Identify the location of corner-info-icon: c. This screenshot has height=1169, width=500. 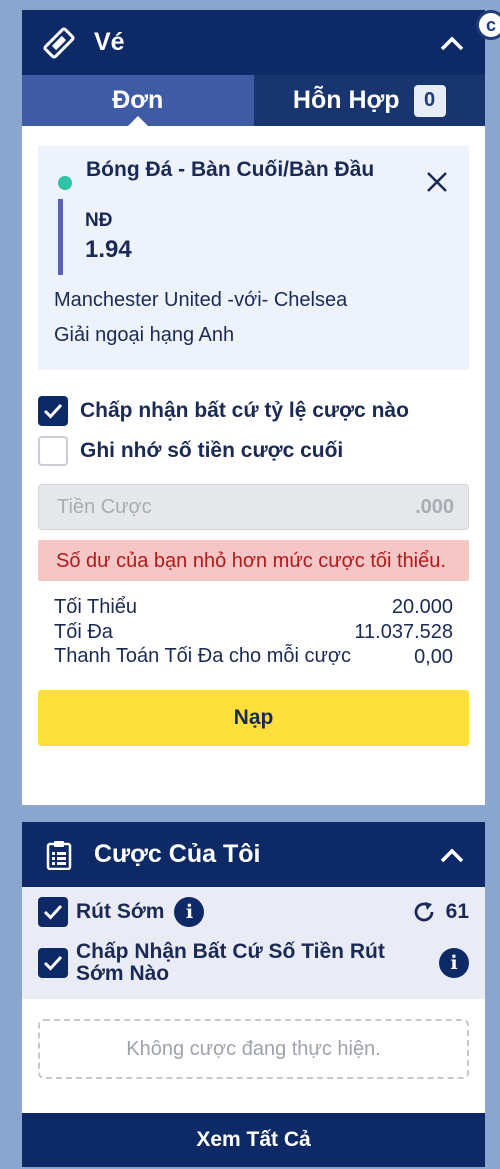
(488, 25).